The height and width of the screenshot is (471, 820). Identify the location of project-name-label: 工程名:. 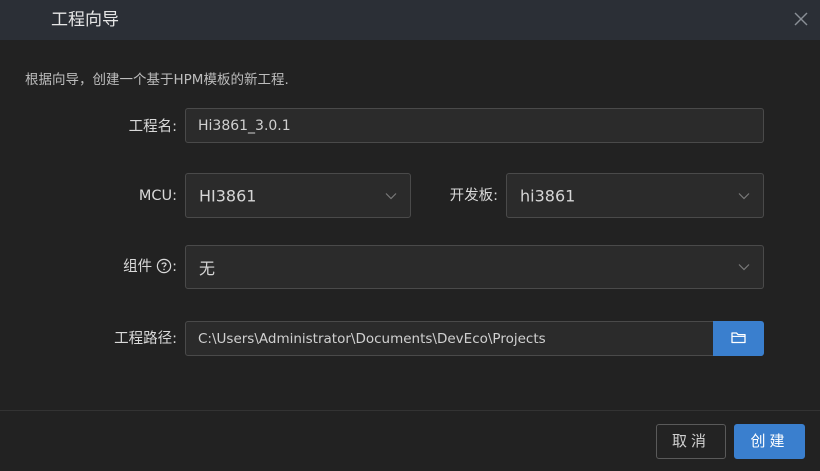
(152, 127).